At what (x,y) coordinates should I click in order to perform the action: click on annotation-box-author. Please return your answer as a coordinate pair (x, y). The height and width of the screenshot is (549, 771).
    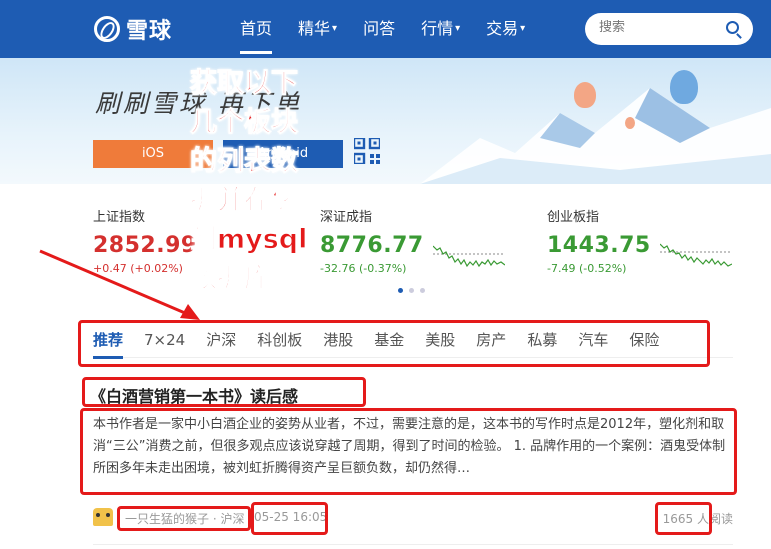
    Looking at the image, I should click on (184, 518).